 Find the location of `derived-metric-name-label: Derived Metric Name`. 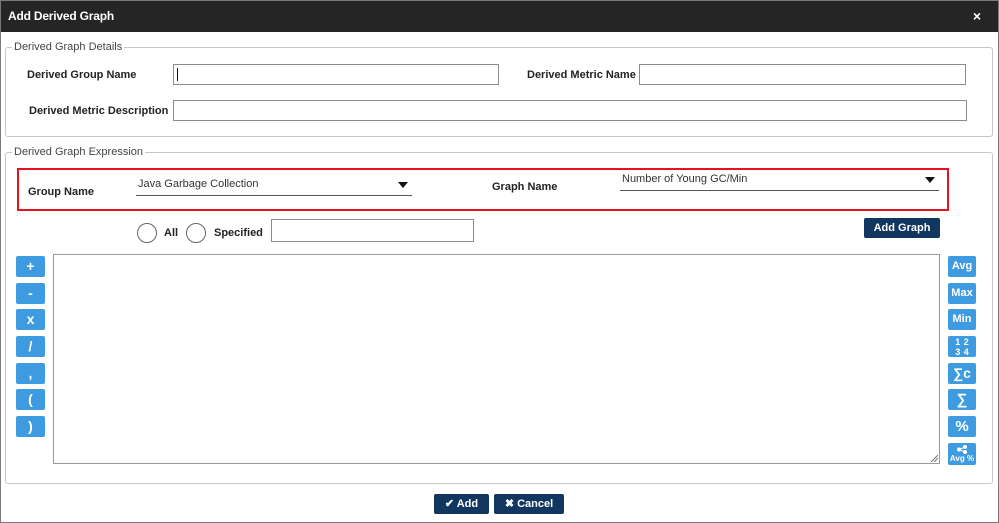

derived-metric-name-label: Derived Metric Name is located at coordinates (581, 75).